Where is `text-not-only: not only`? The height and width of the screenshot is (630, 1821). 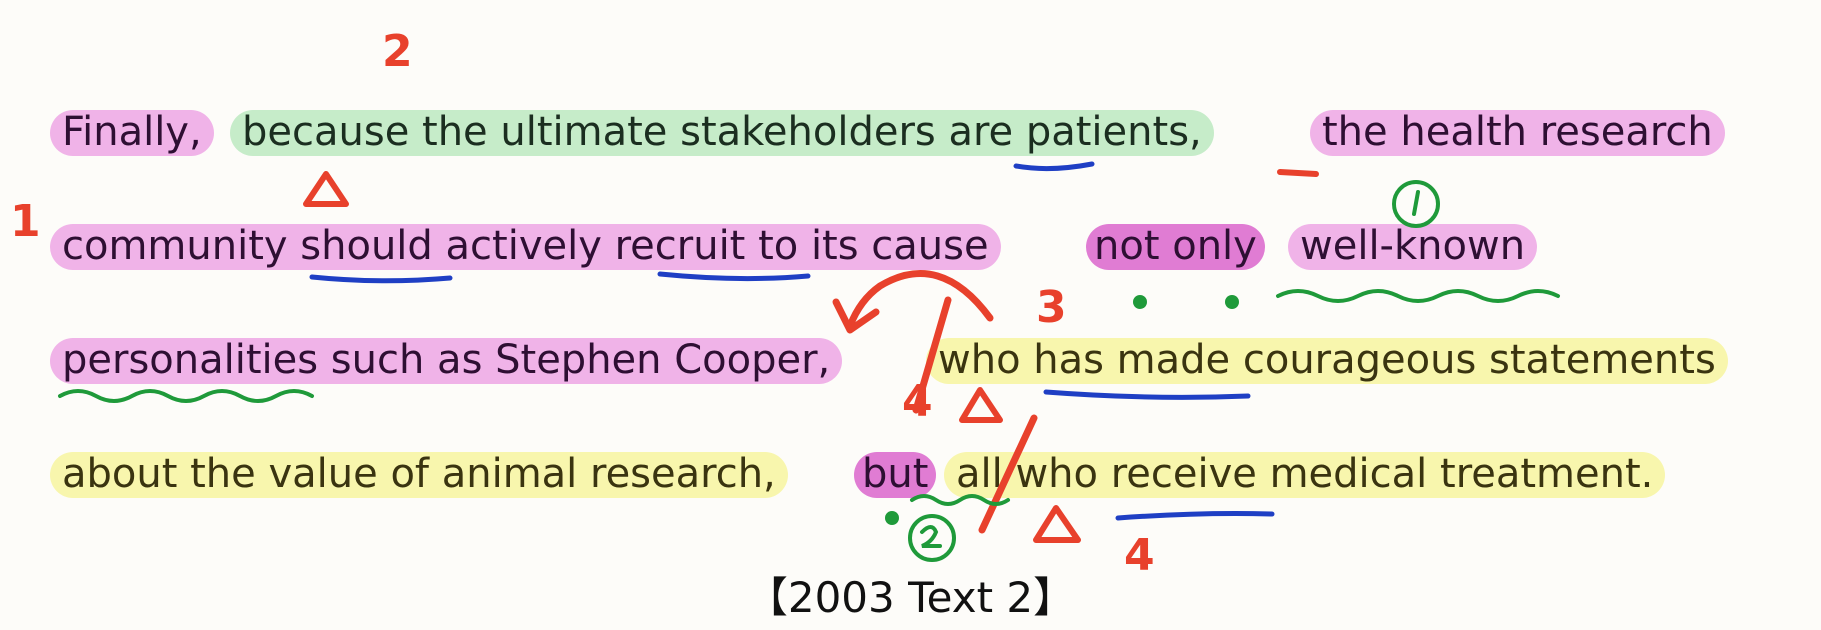
text-not-only: not only is located at coordinates (1175, 246).